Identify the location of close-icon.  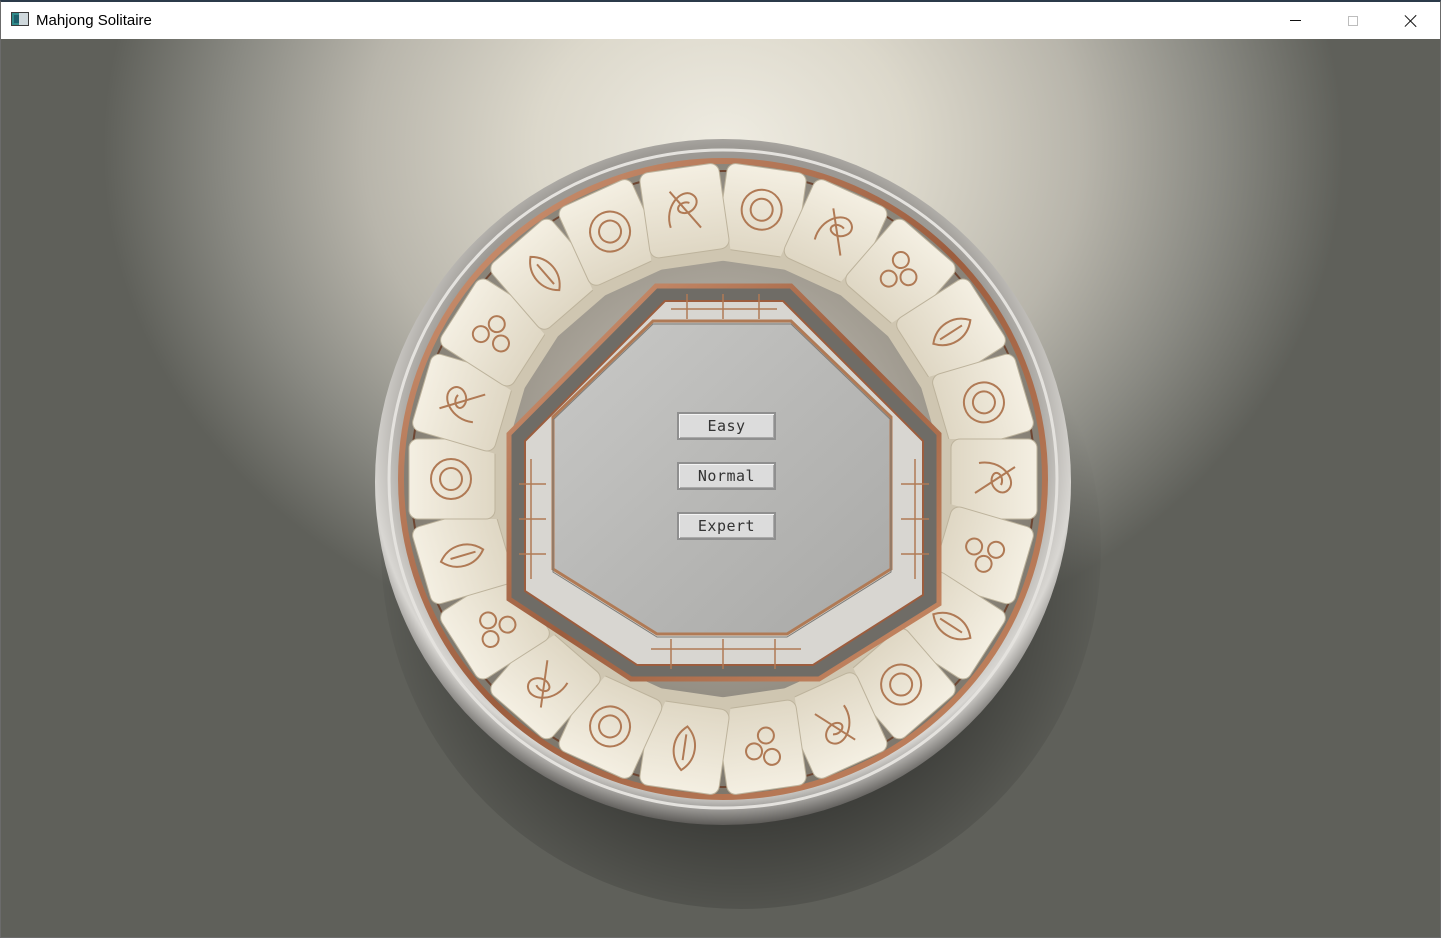
(1411, 21).